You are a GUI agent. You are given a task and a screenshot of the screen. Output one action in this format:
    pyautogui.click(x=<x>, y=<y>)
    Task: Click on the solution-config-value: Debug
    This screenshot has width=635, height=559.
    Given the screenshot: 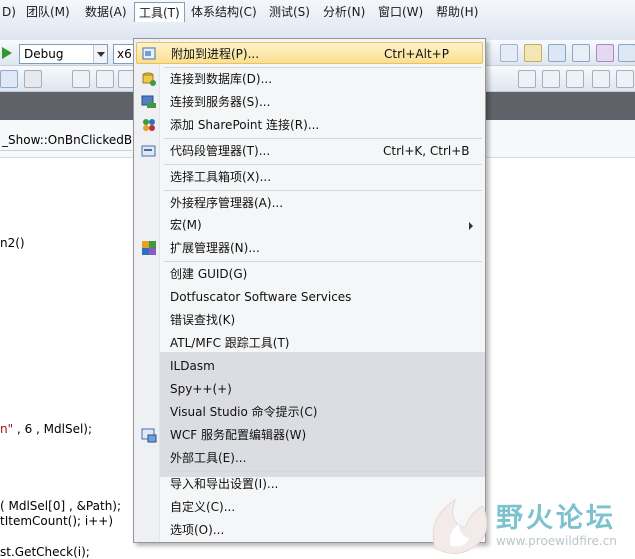 What is the action you would take?
    pyautogui.click(x=44, y=54)
    